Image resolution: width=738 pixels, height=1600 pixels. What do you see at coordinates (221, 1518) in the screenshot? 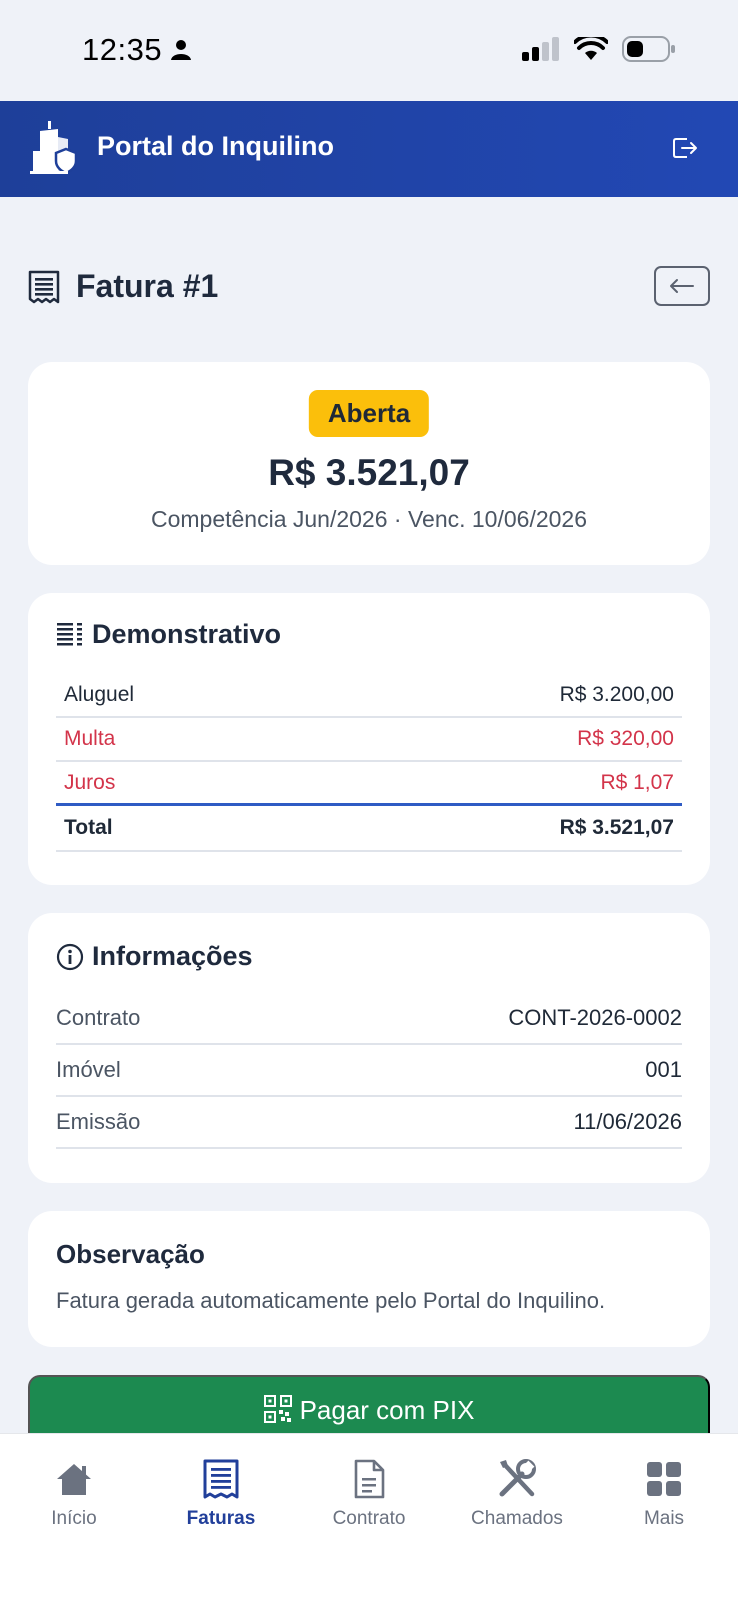
I see `nav-label: Faturas` at bounding box center [221, 1518].